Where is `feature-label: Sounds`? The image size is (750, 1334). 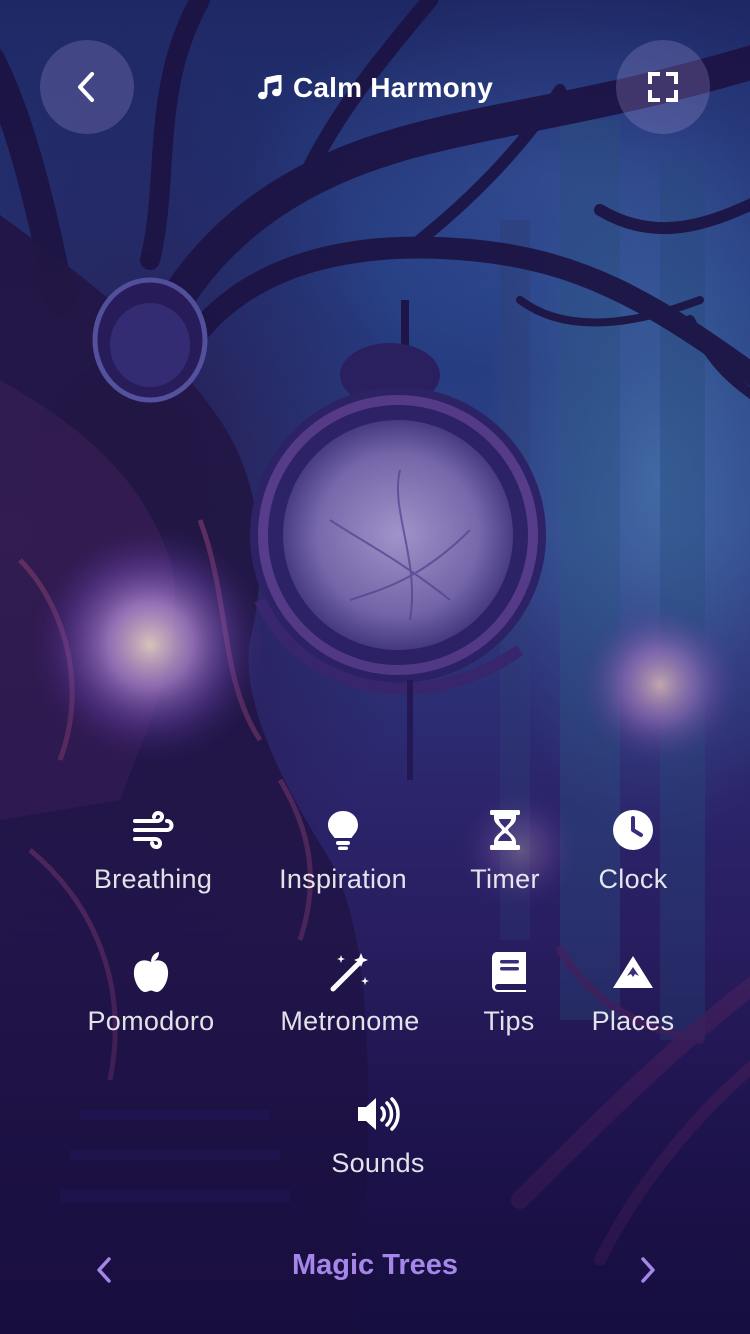 feature-label: Sounds is located at coordinates (378, 1163).